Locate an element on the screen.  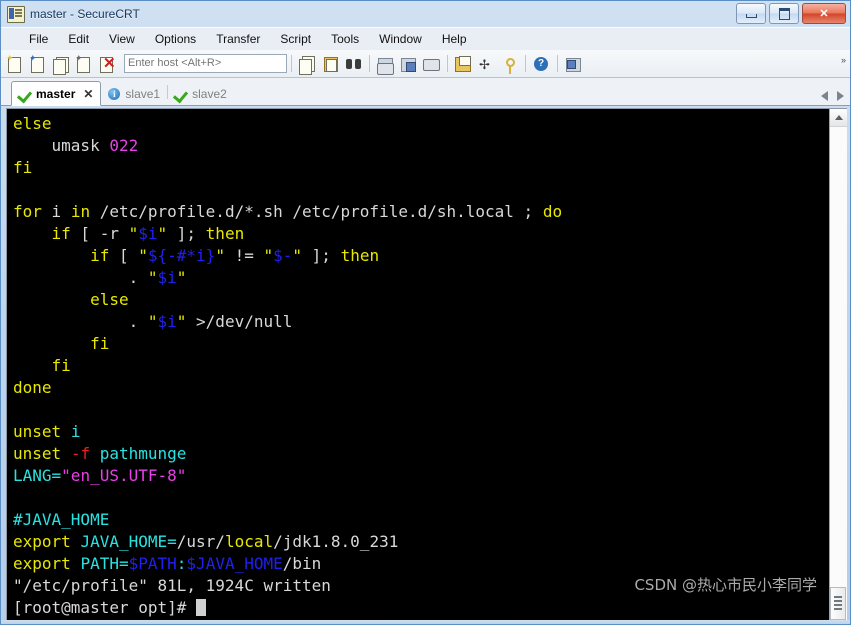
tab-slave1: i slave1 is located at coordinates (134, 93).